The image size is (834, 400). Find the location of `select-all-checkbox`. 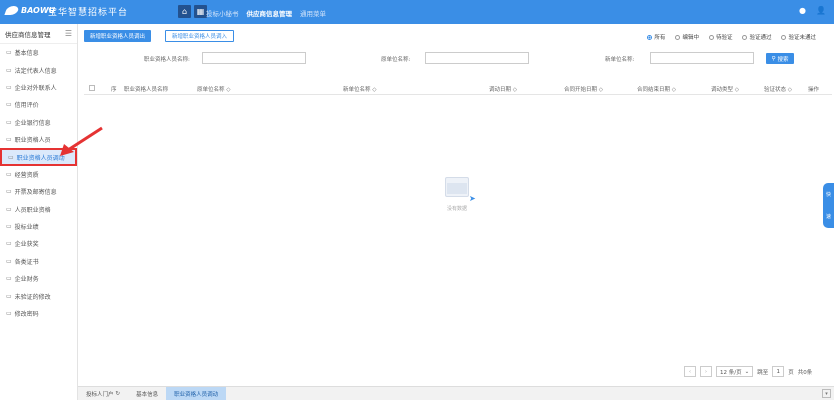

select-all-checkbox is located at coordinates (92, 88).